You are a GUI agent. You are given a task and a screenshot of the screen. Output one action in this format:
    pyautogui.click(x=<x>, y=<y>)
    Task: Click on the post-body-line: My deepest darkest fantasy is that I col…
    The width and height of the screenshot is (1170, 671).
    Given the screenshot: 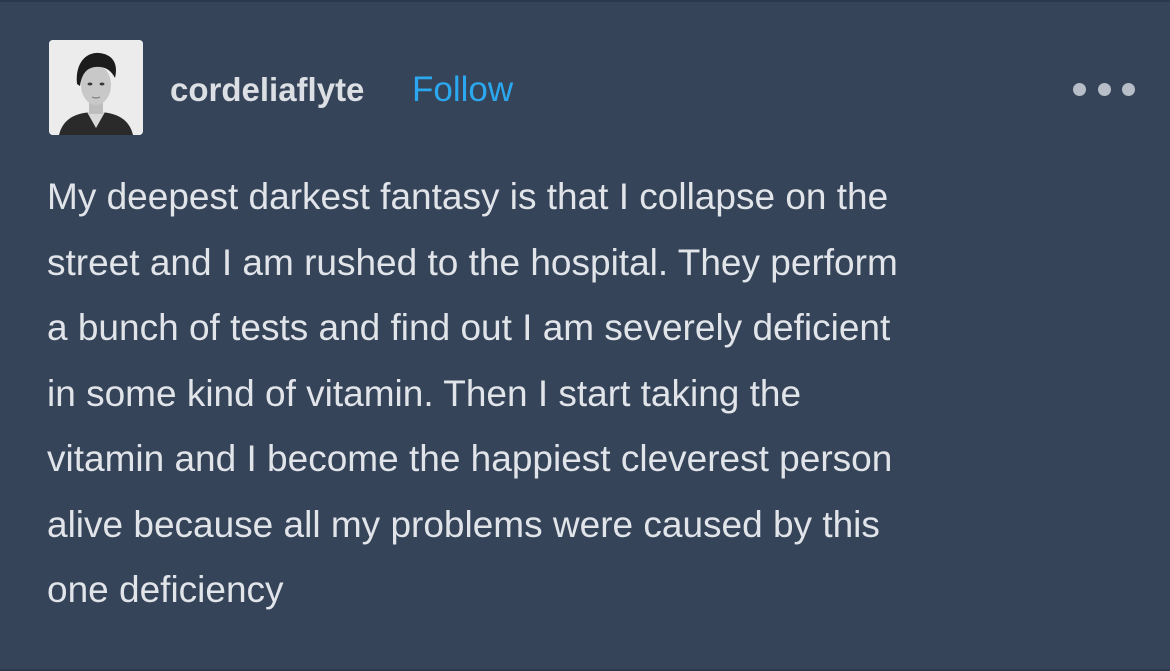 What is the action you would take?
    pyautogui.click(x=468, y=196)
    